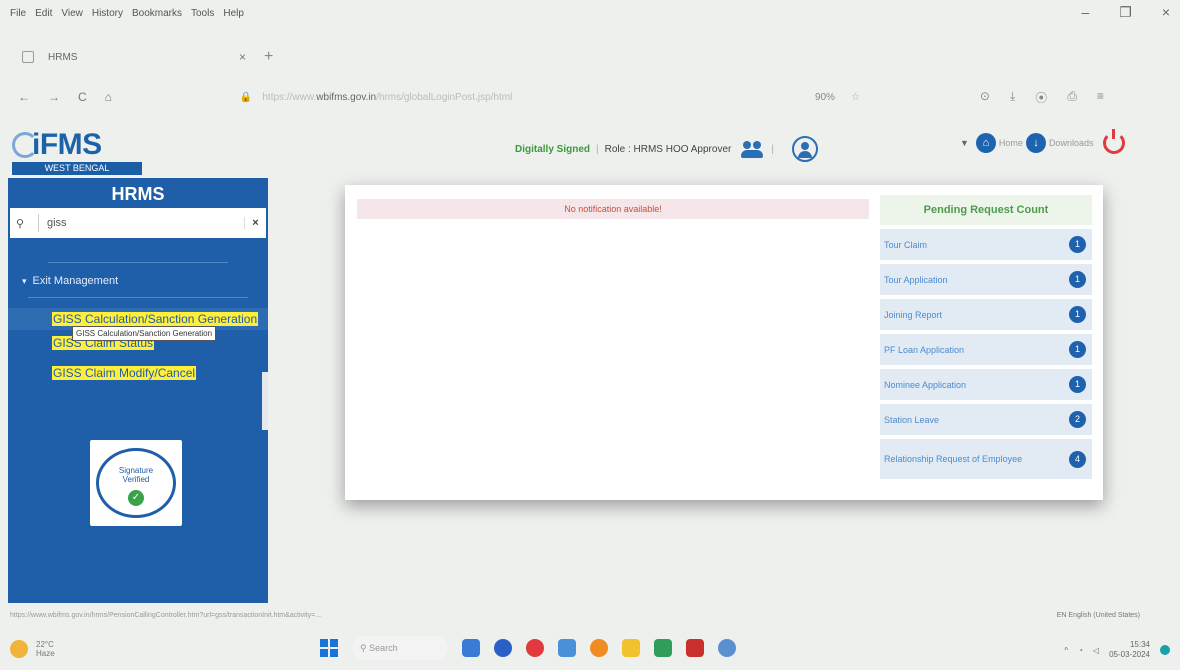 This screenshot has width=1180, height=670. What do you see at coordinates (1096, 650) in the screenshot?
I see `speaker-icon: ◁` at bounding box center [1096, 650].